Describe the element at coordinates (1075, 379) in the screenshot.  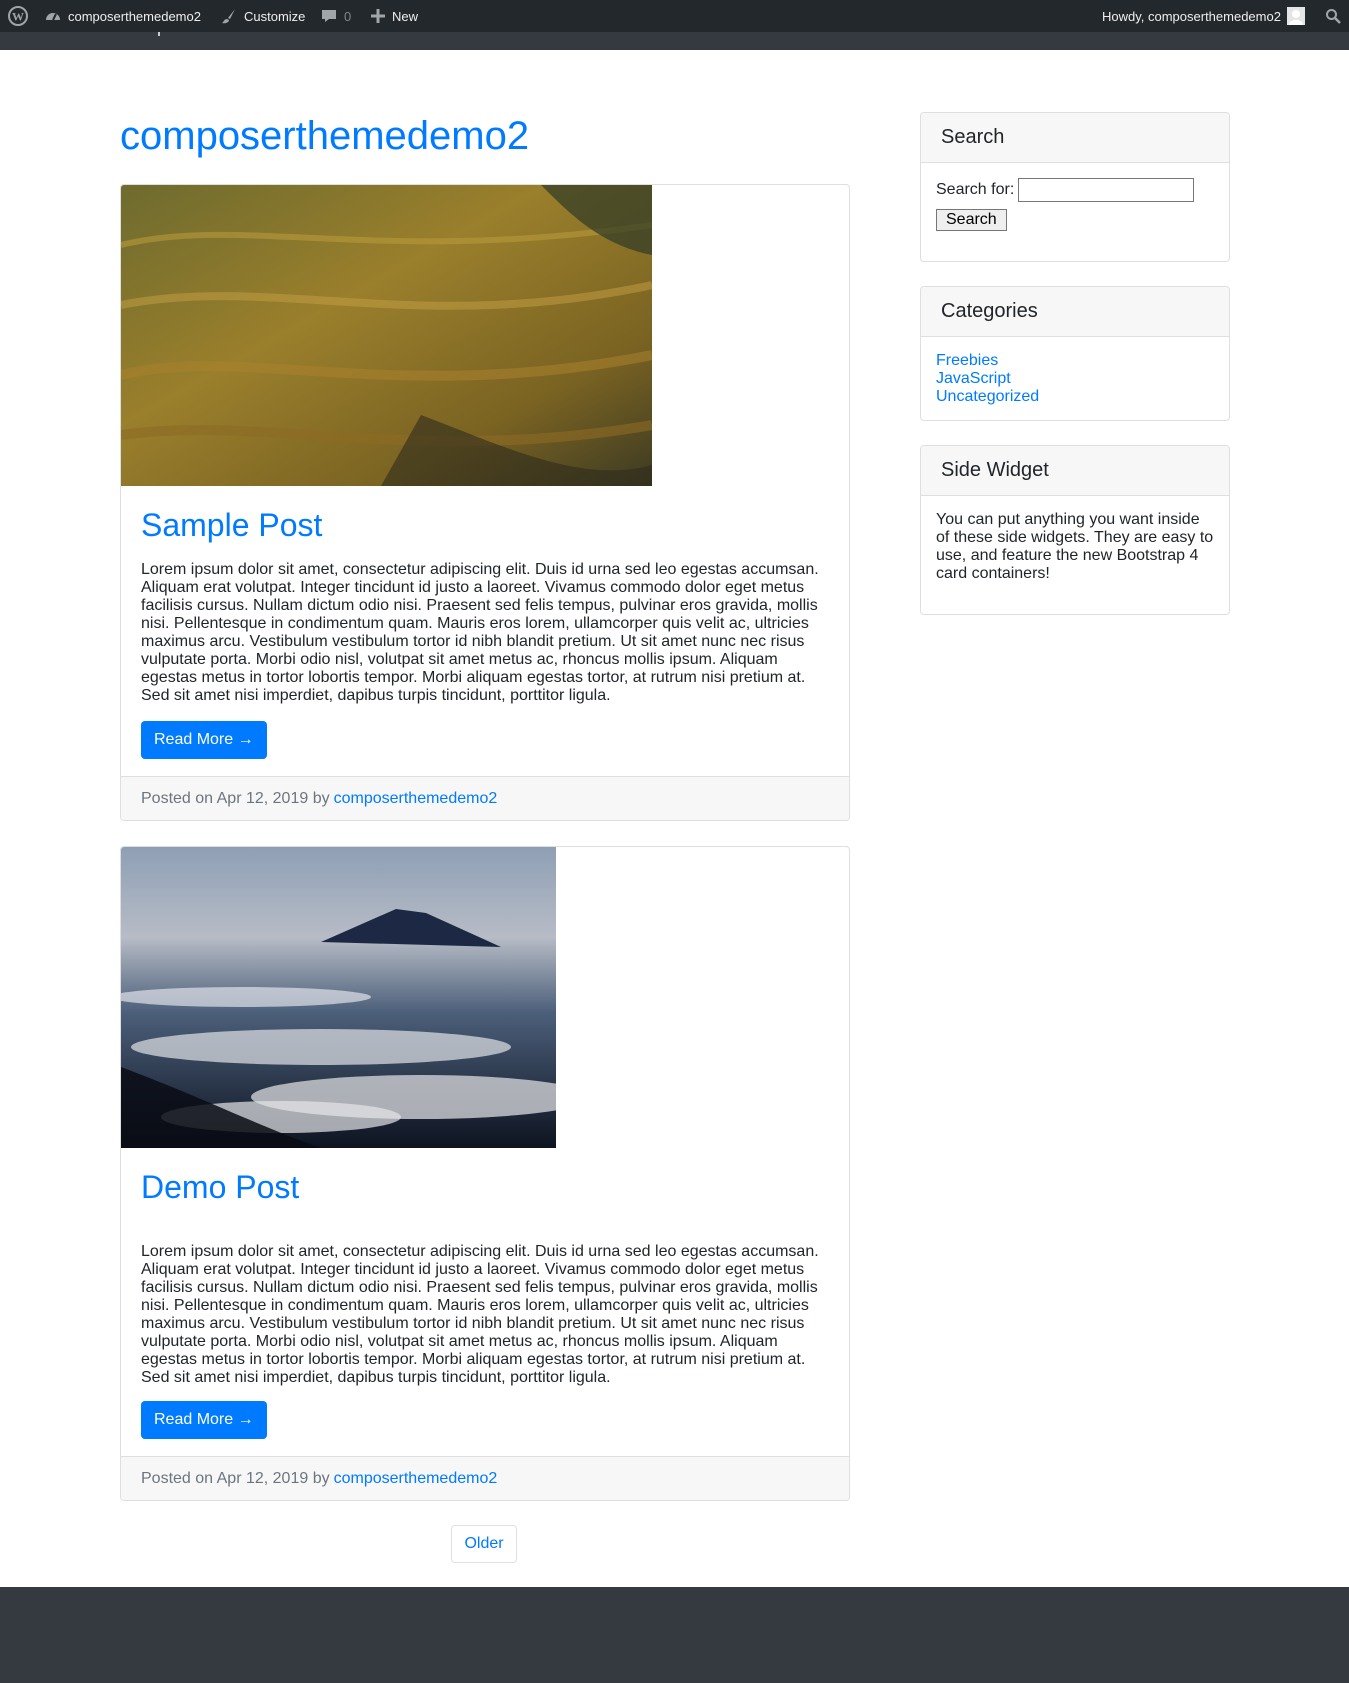
I see `category-link-javascript: JavaScript` at that location.